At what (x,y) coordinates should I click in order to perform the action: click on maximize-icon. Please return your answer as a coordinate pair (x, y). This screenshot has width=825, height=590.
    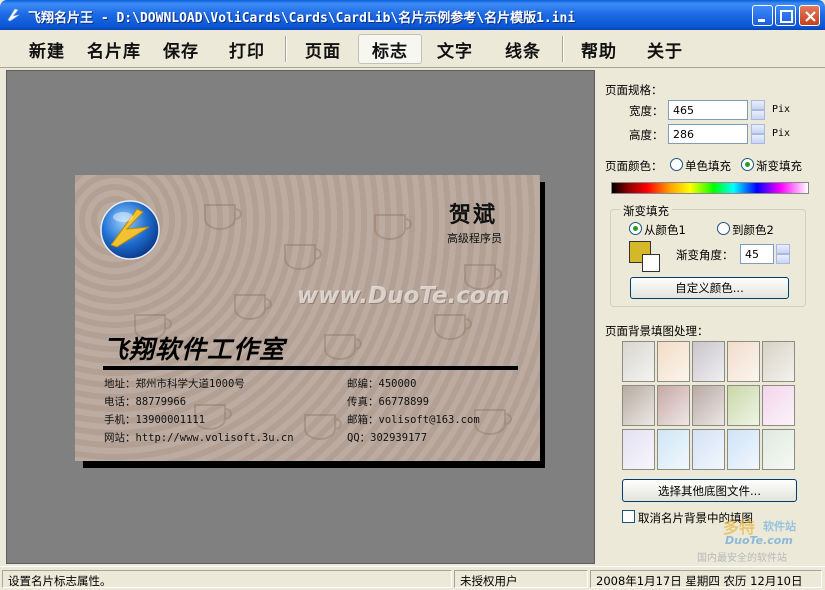
    Looking at the image, I should click on (786, 16).